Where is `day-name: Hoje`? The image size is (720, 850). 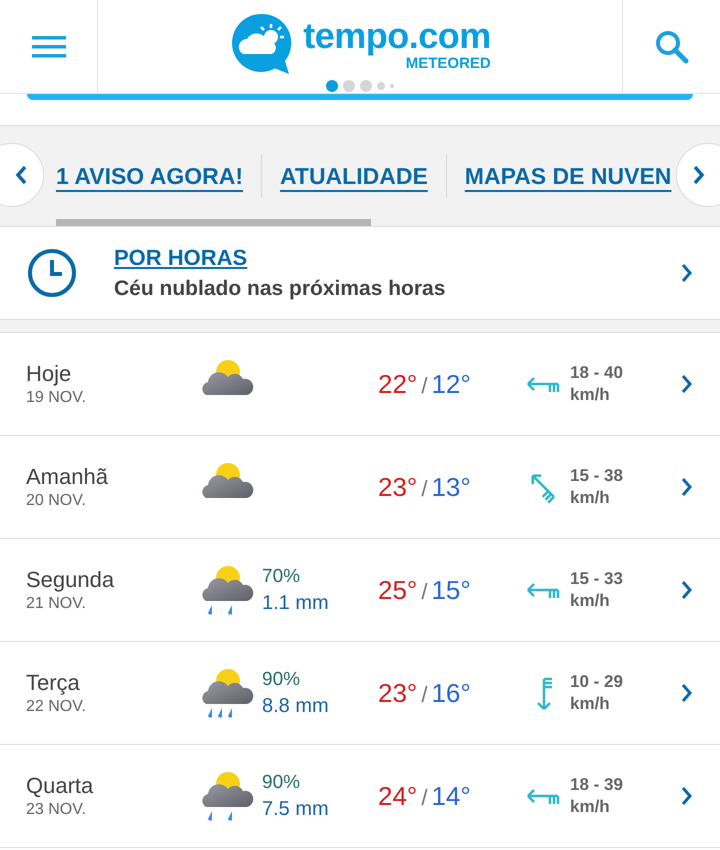
day-name: Hoje is located at coordinates (49, 374).